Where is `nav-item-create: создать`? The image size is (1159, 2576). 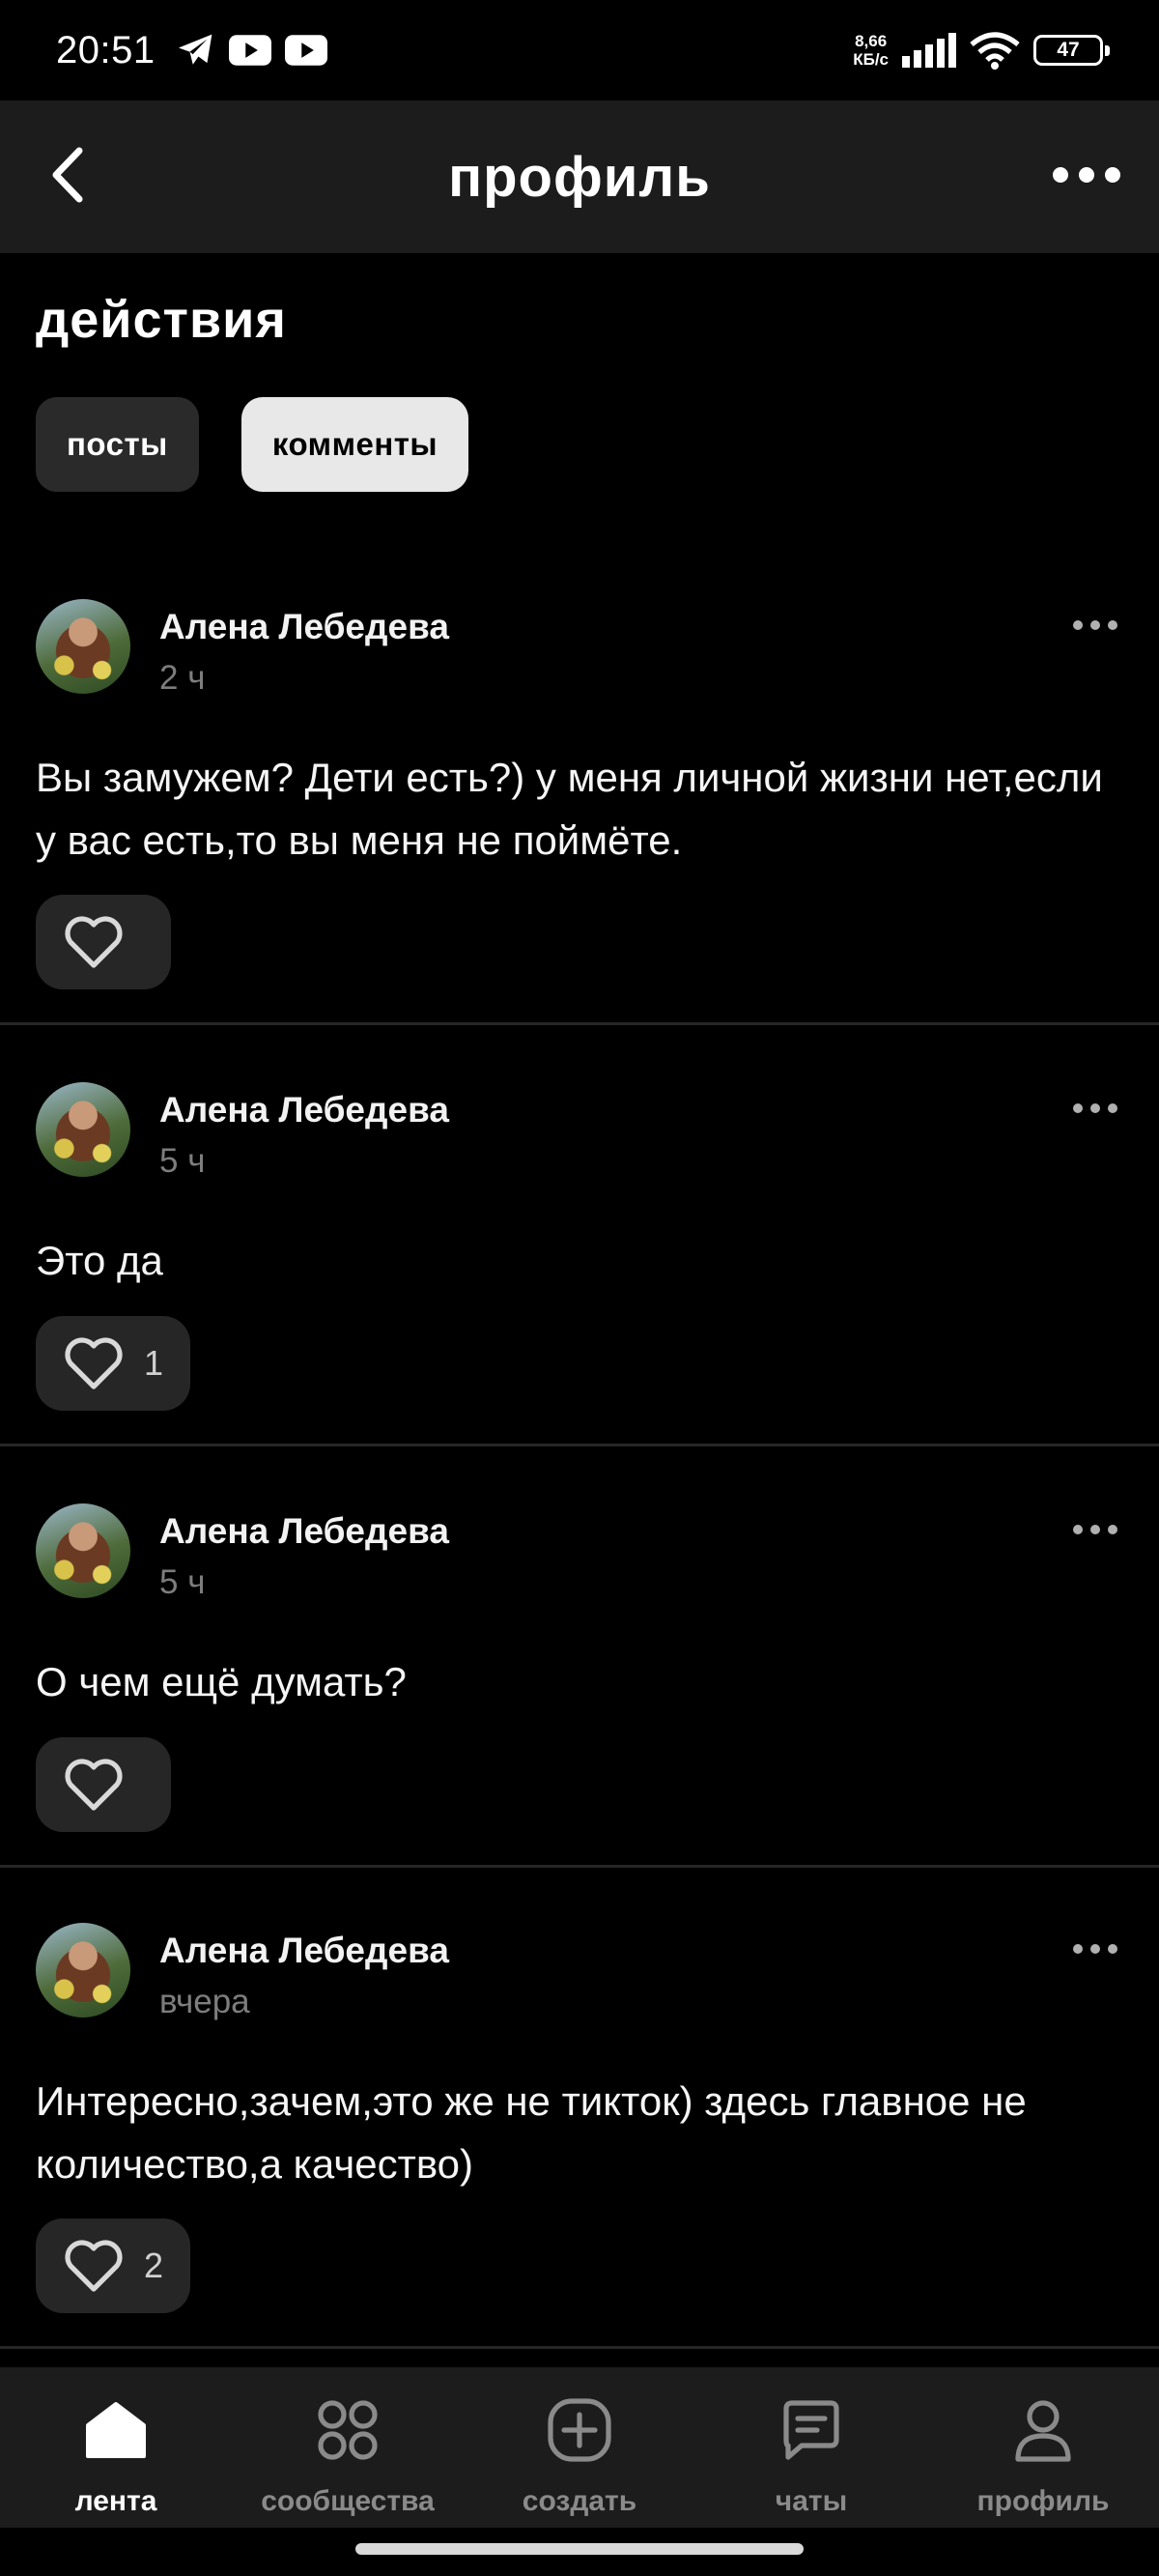
nav-item-create: создать is located at coordinates (579, 2448).